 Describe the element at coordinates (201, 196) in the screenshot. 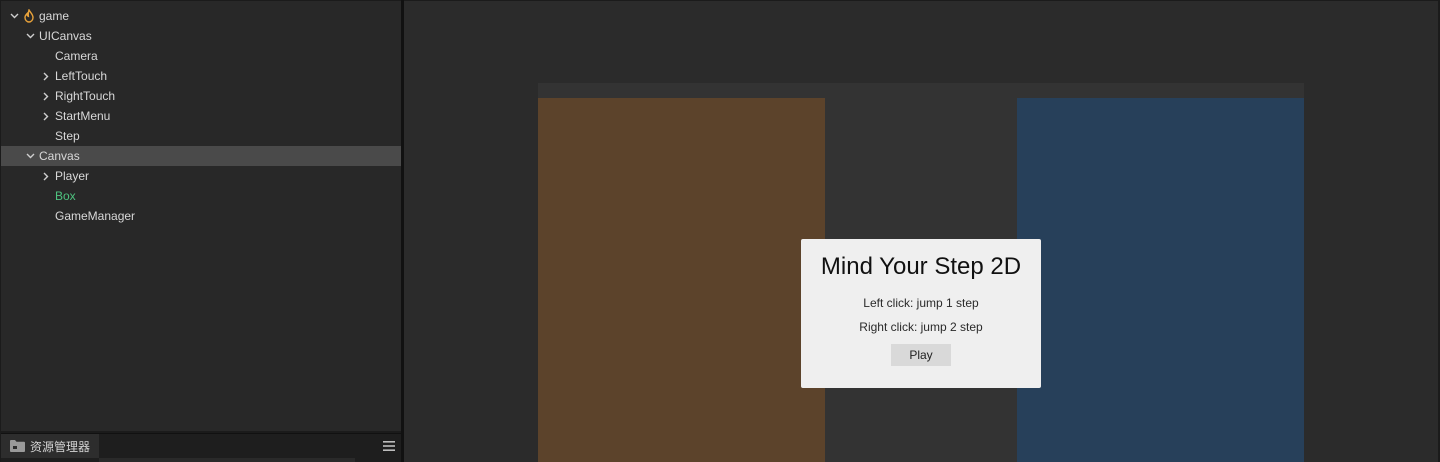

I see `tree-item-box: Box` at that location.